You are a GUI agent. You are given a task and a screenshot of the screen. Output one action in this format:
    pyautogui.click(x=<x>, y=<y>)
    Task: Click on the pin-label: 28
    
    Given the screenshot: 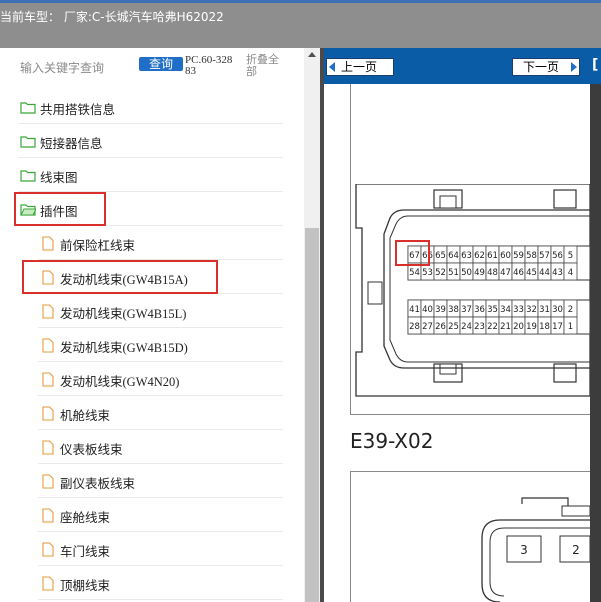 What is the action you would take?
    pyautogui.click(x=414, y=327)
    